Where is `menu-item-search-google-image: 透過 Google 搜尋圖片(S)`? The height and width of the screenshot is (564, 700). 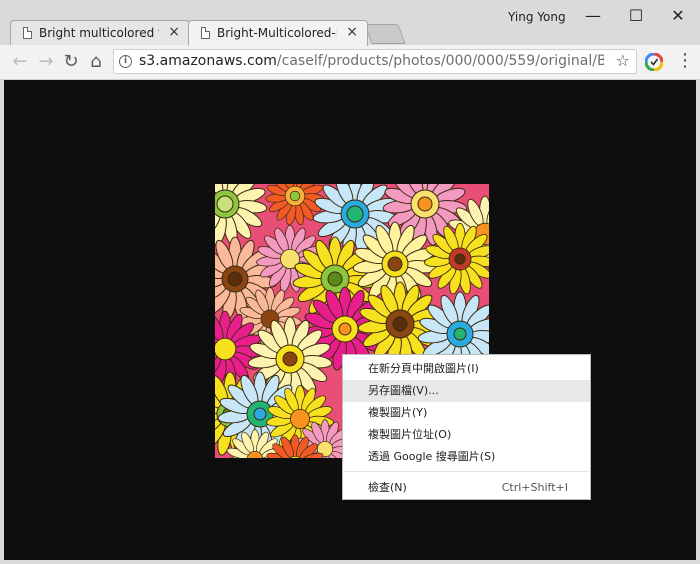
menu-item-search-google-image: 透過 Google 搜尋圖片(S) is located at coordinates (466, 457).